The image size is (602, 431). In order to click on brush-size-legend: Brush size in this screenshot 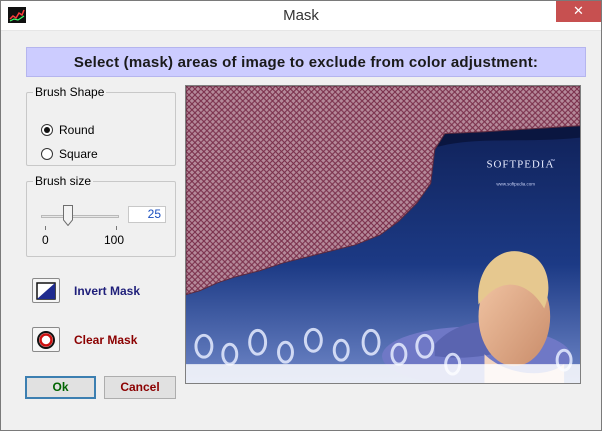, I will do `click(63, 181)`.